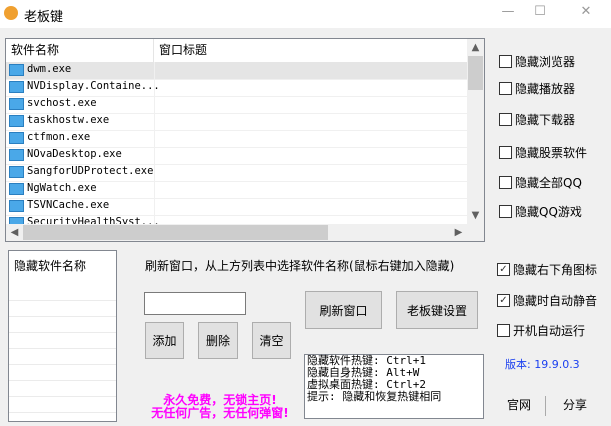 Image resolution: width=611 pixels, height=426 pixels. Describe the element at coordinates (90, 171) in the screenshot. I see `process-name: SangforUDProtect.exe` at that location.